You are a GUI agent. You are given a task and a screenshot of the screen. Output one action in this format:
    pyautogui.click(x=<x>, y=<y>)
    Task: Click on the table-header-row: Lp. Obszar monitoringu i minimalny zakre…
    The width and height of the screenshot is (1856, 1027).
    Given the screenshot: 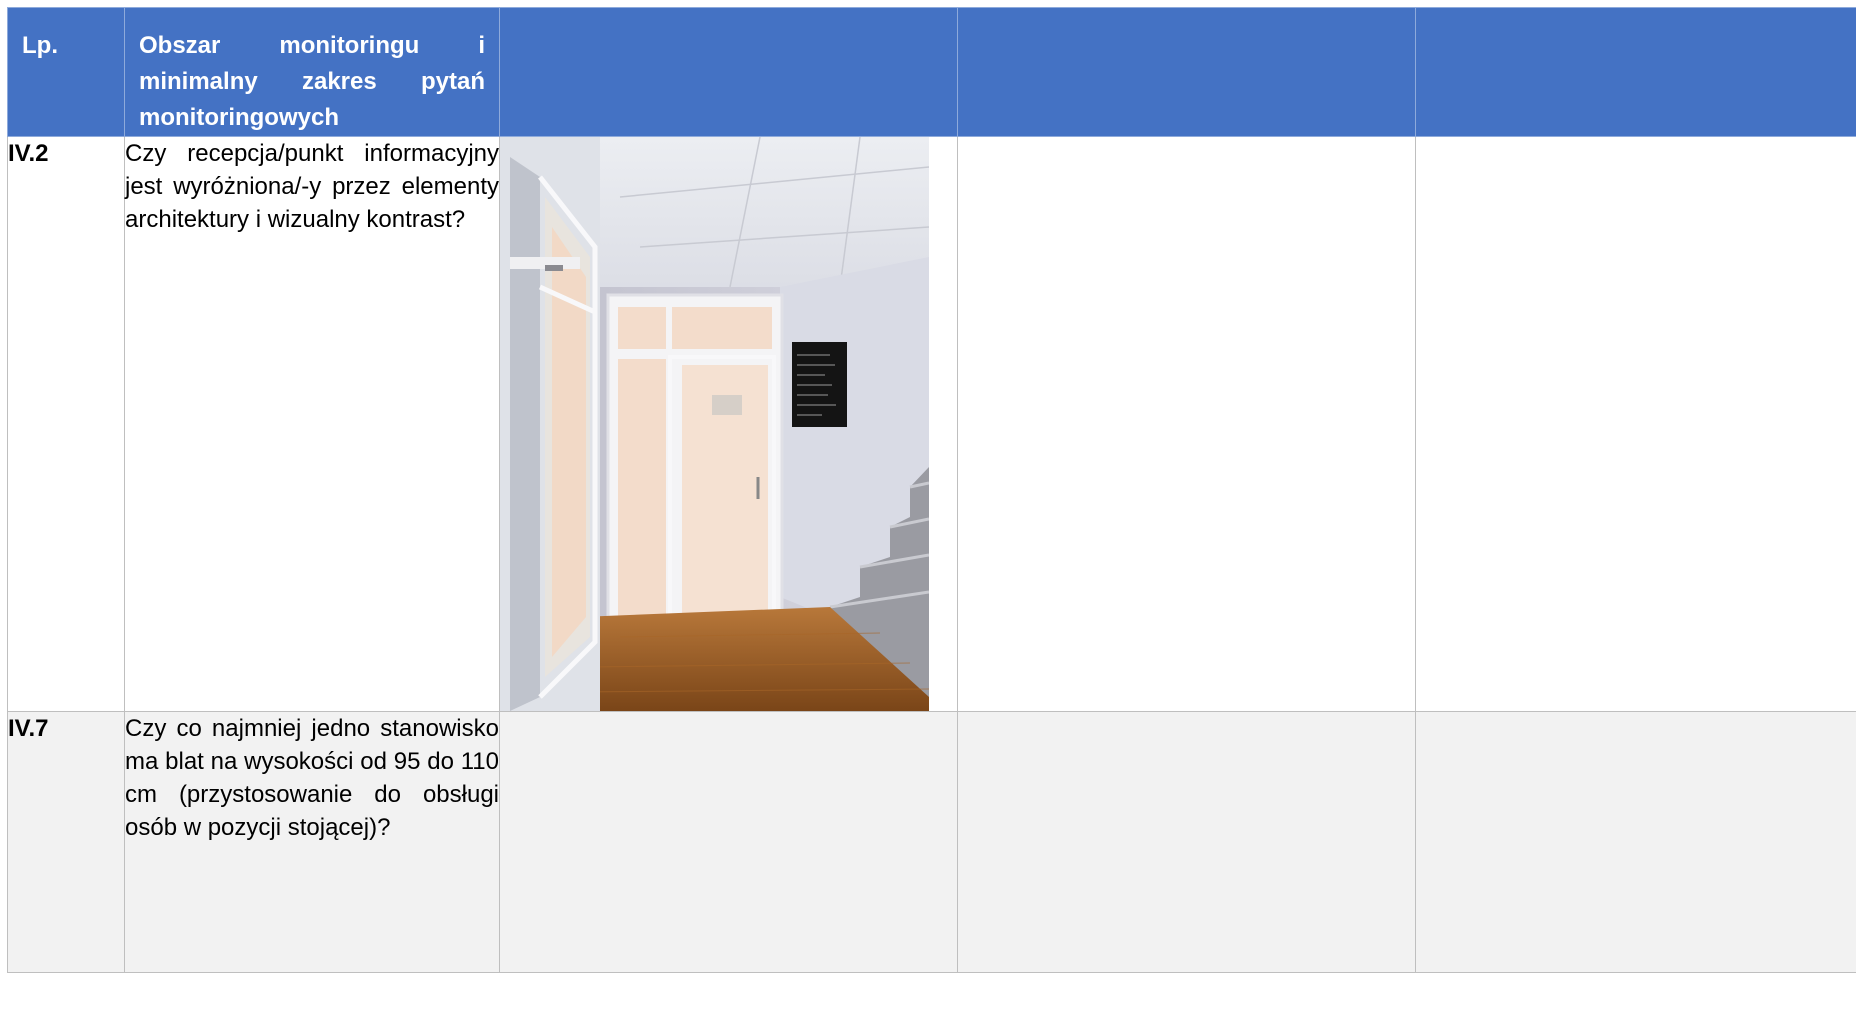 What is the action you would take?
    pyautogui.click(x=931, y=72)
    